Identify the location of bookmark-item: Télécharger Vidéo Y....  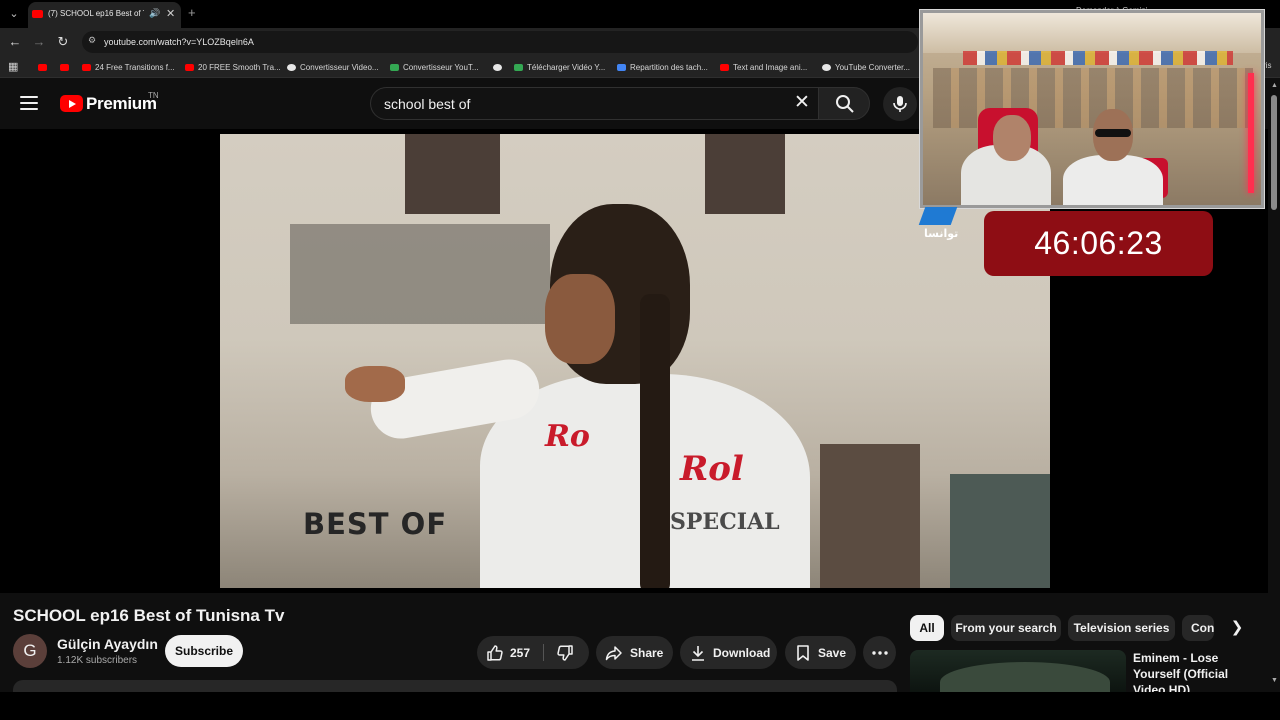
(559, 67).